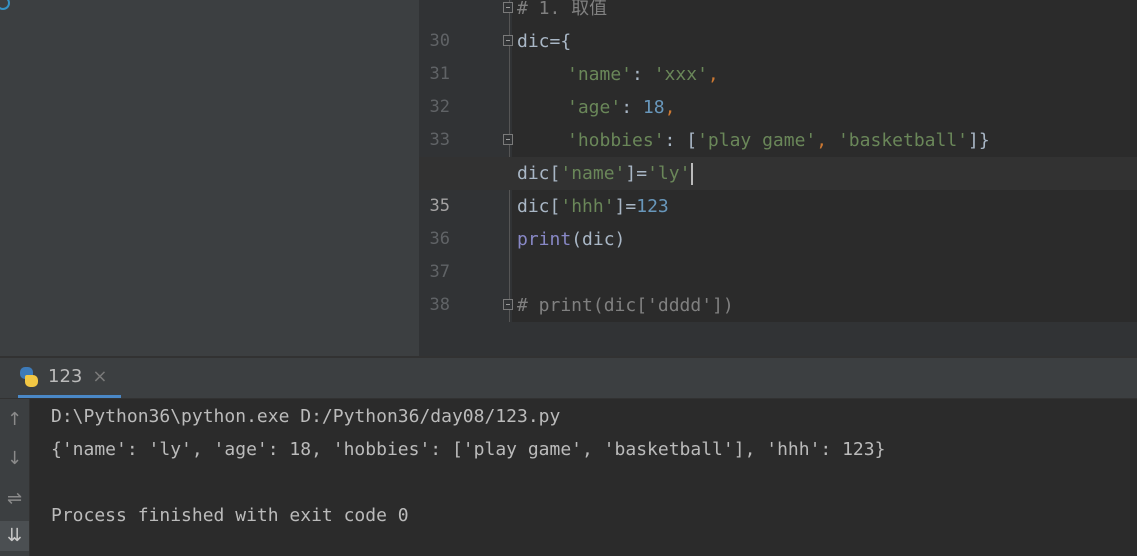 The image size is (1137, 556). What do you see at coordinates (99, 376) in the screenshot?
I see `close-icon: ×` at bounding box center [99, 376].